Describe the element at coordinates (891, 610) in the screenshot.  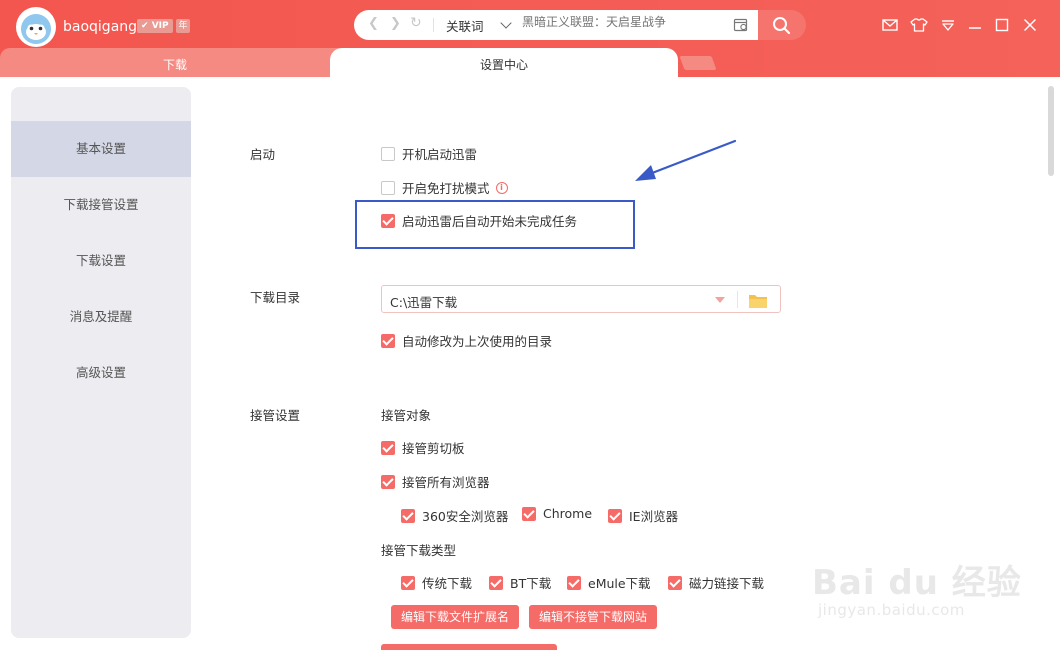
I see `watermark-sub: jingyan.baidu.com` at that location.